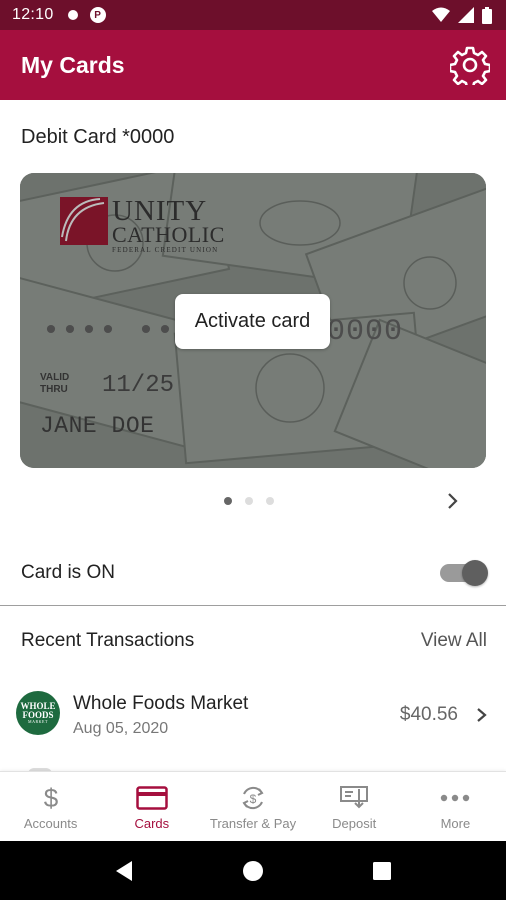 The height and width of the screenshot is (900, 506). I want to click on nav-label: Deposit, so click(354, 823).